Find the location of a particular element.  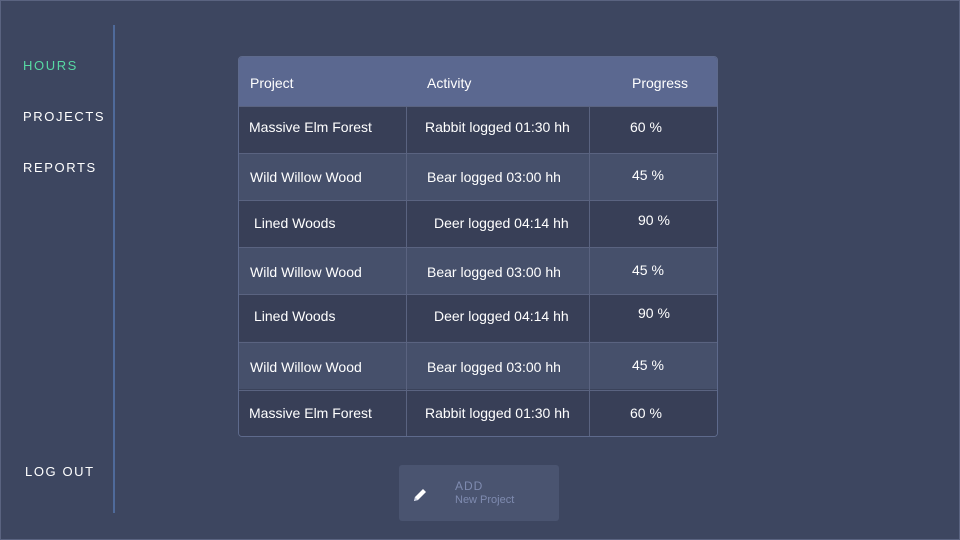

table-header: Project Activity Progress is located at coordinates (478, 81).